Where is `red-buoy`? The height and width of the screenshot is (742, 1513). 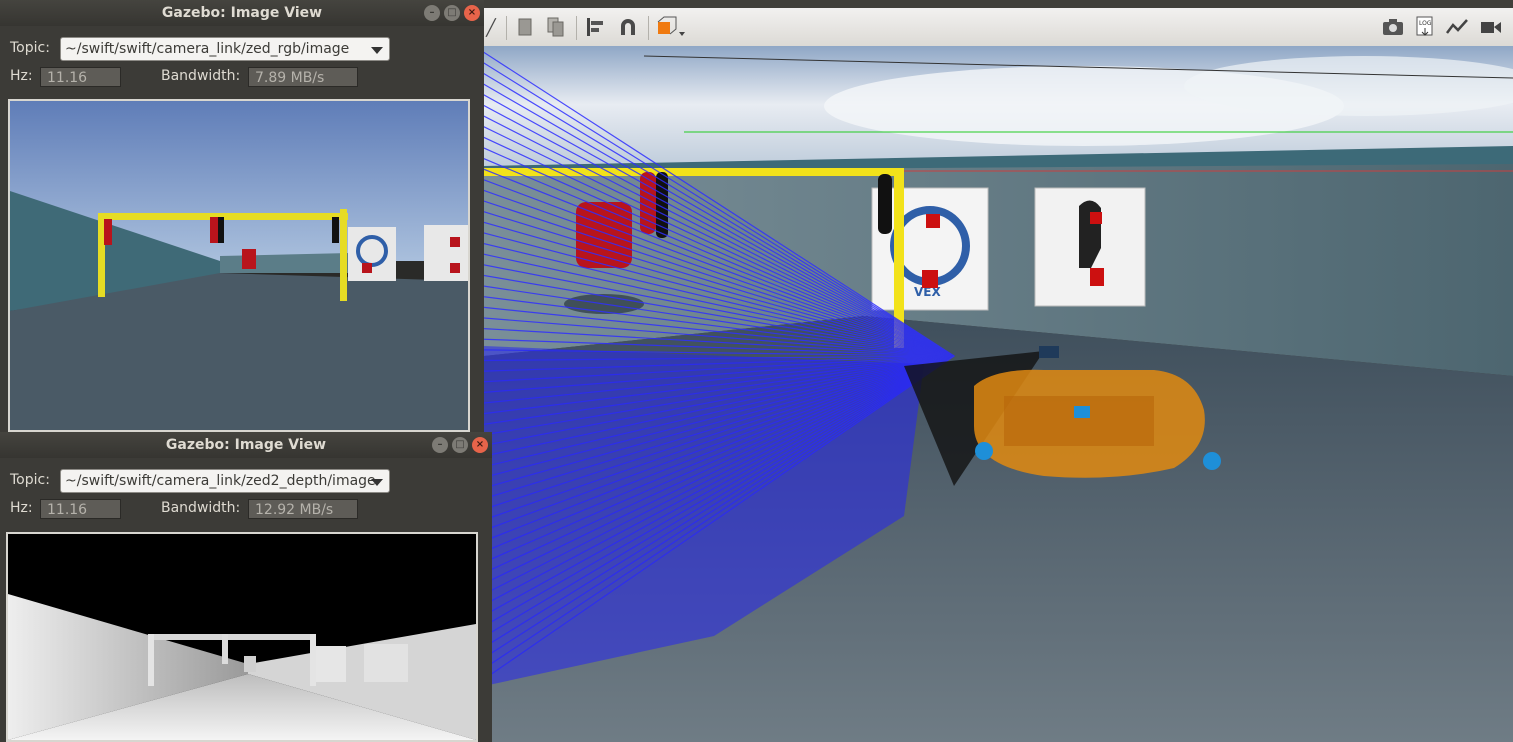 red-buoy is located at coordinates (604, 235).